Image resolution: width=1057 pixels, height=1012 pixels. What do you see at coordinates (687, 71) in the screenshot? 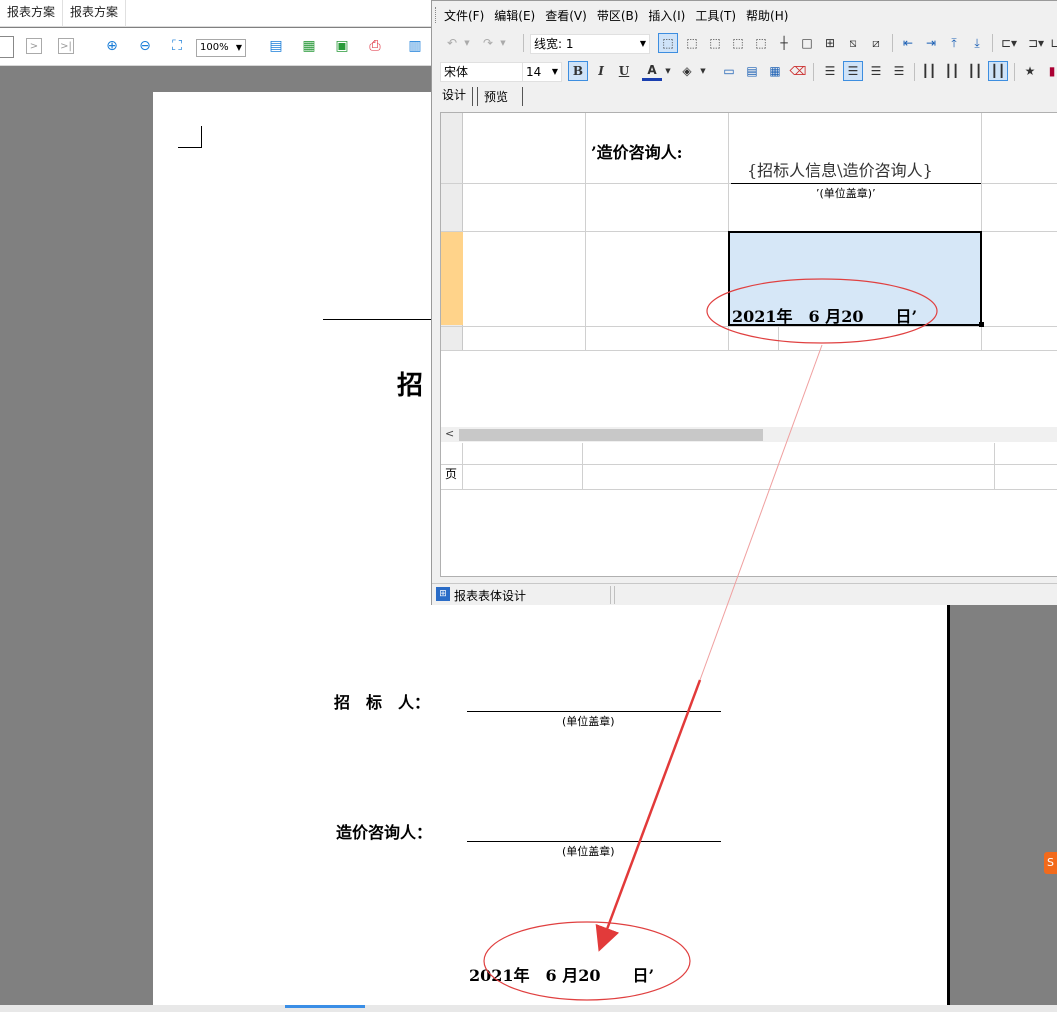
I see `fill-color-icon: ◈` at bounding box center [687, 71].